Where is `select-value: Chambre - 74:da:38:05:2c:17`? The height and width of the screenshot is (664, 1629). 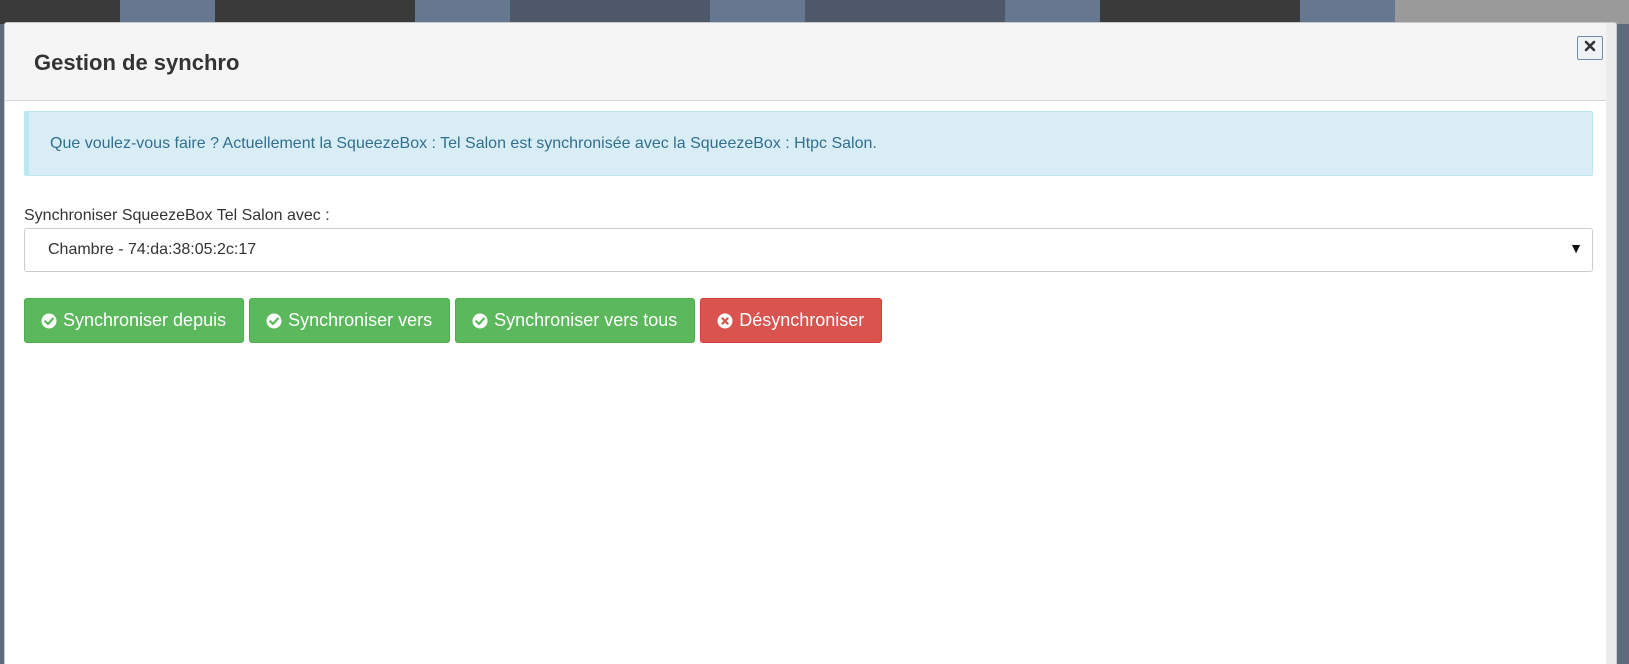
select-value: Chambre - 74:da:38:05:2c:17 is located at coordinates (152, 249).